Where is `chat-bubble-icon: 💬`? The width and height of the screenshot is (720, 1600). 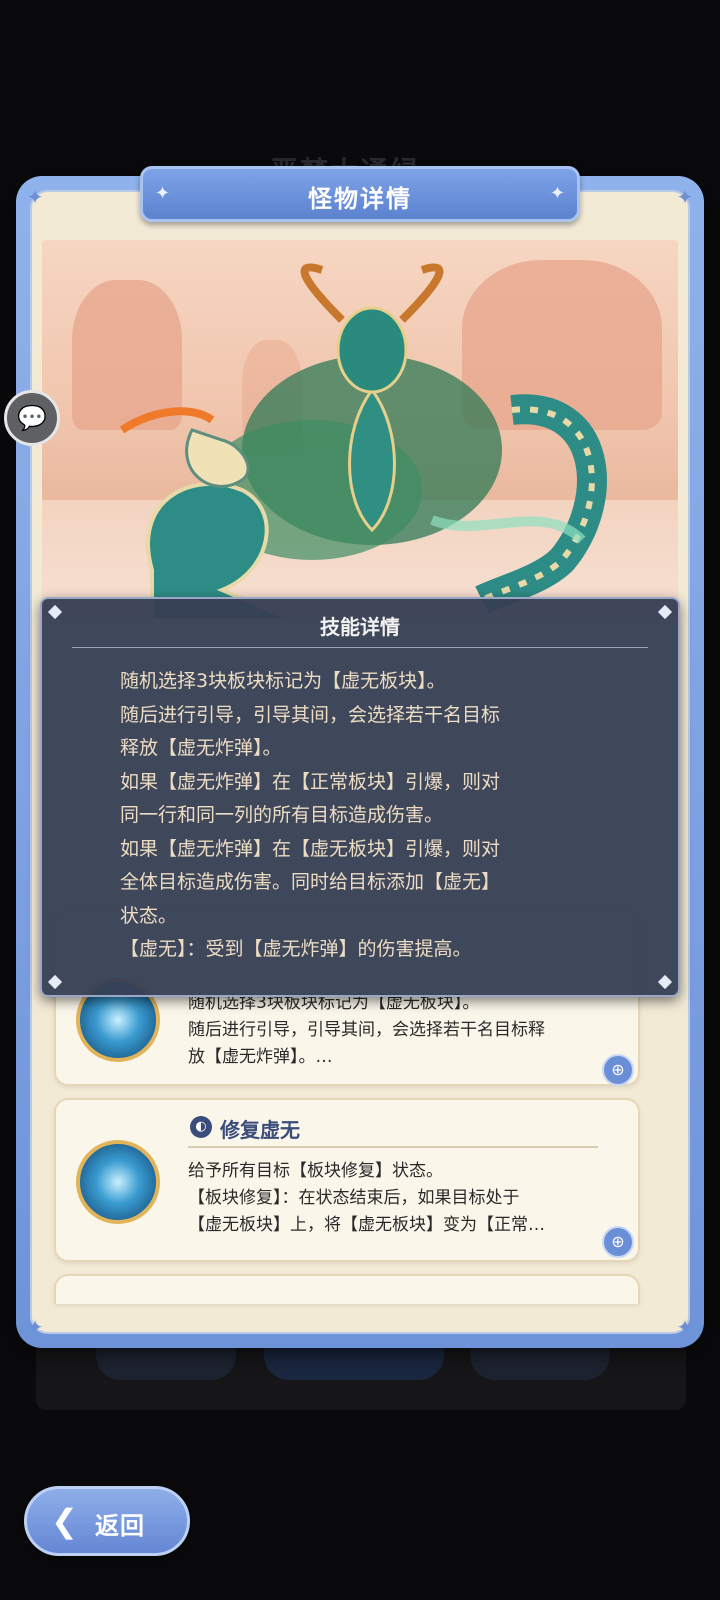
chat-bubble-icon: 💬 is located at coordinates (32, 418).